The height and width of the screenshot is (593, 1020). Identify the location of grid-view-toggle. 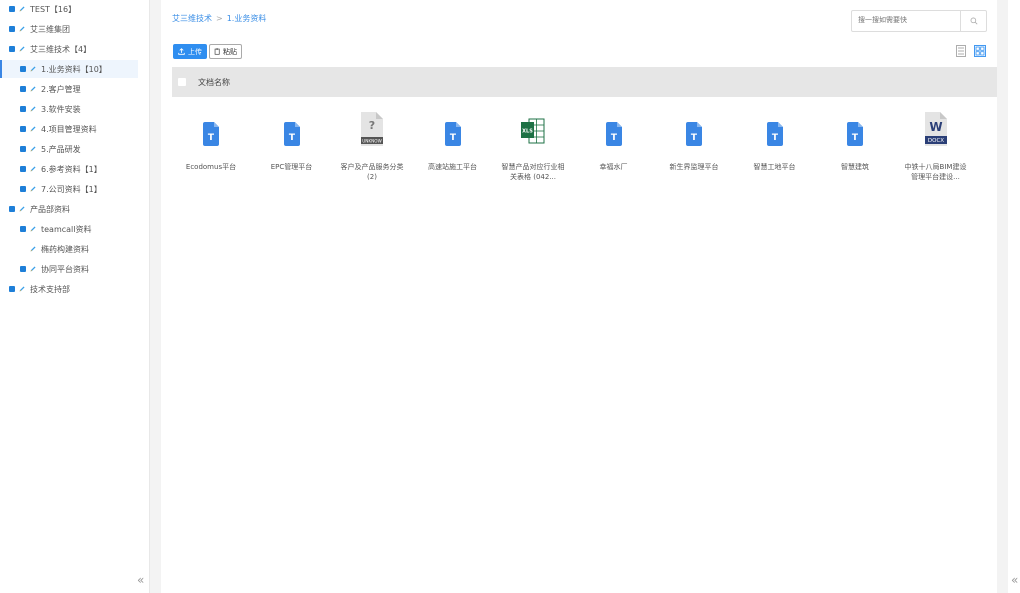
(980, 52).